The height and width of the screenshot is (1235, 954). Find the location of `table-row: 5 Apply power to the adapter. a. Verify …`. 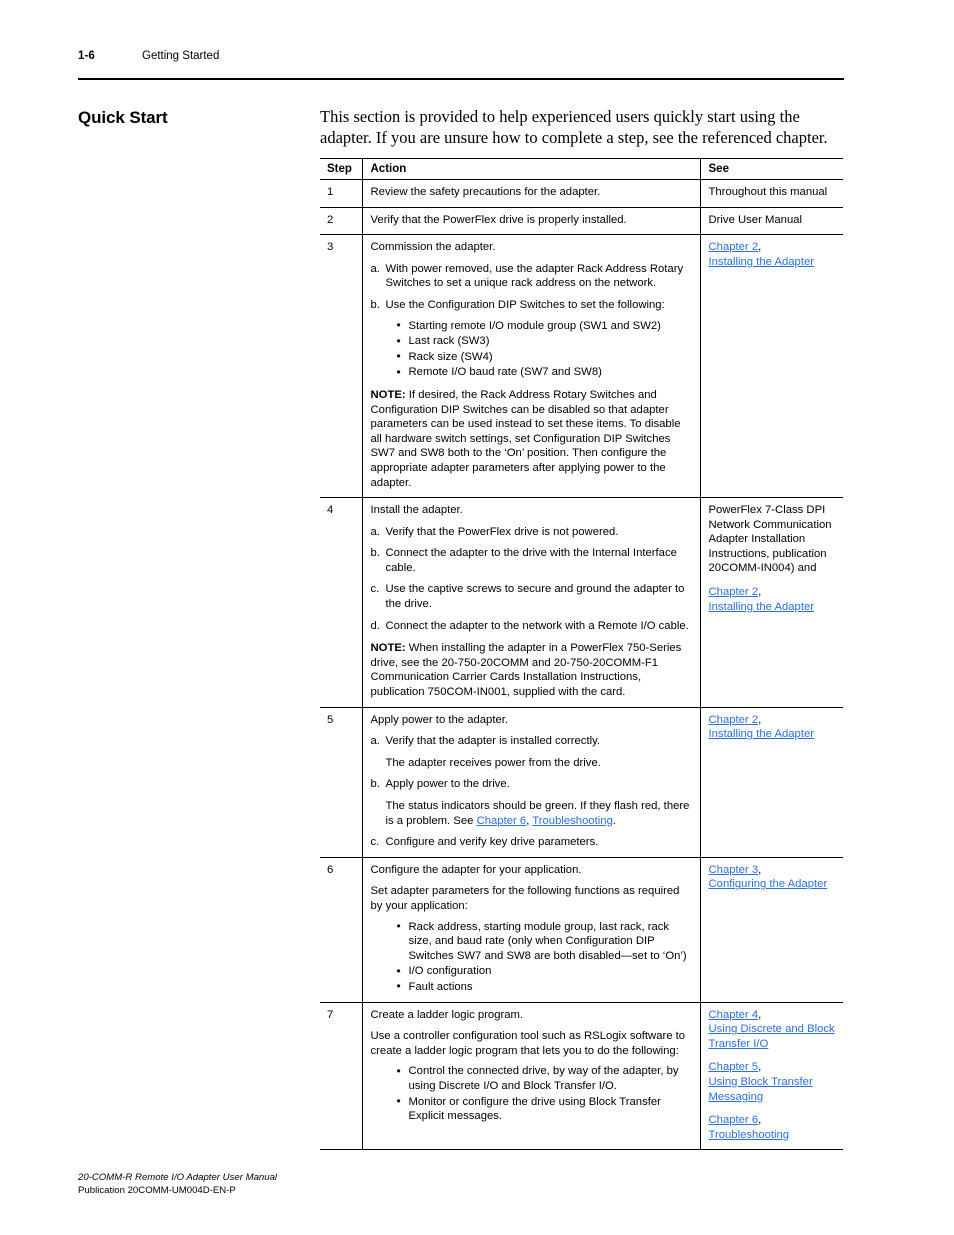

table-row: 5 Apply power to the adapter. a. Verify … is located at coordinates (581, 782).